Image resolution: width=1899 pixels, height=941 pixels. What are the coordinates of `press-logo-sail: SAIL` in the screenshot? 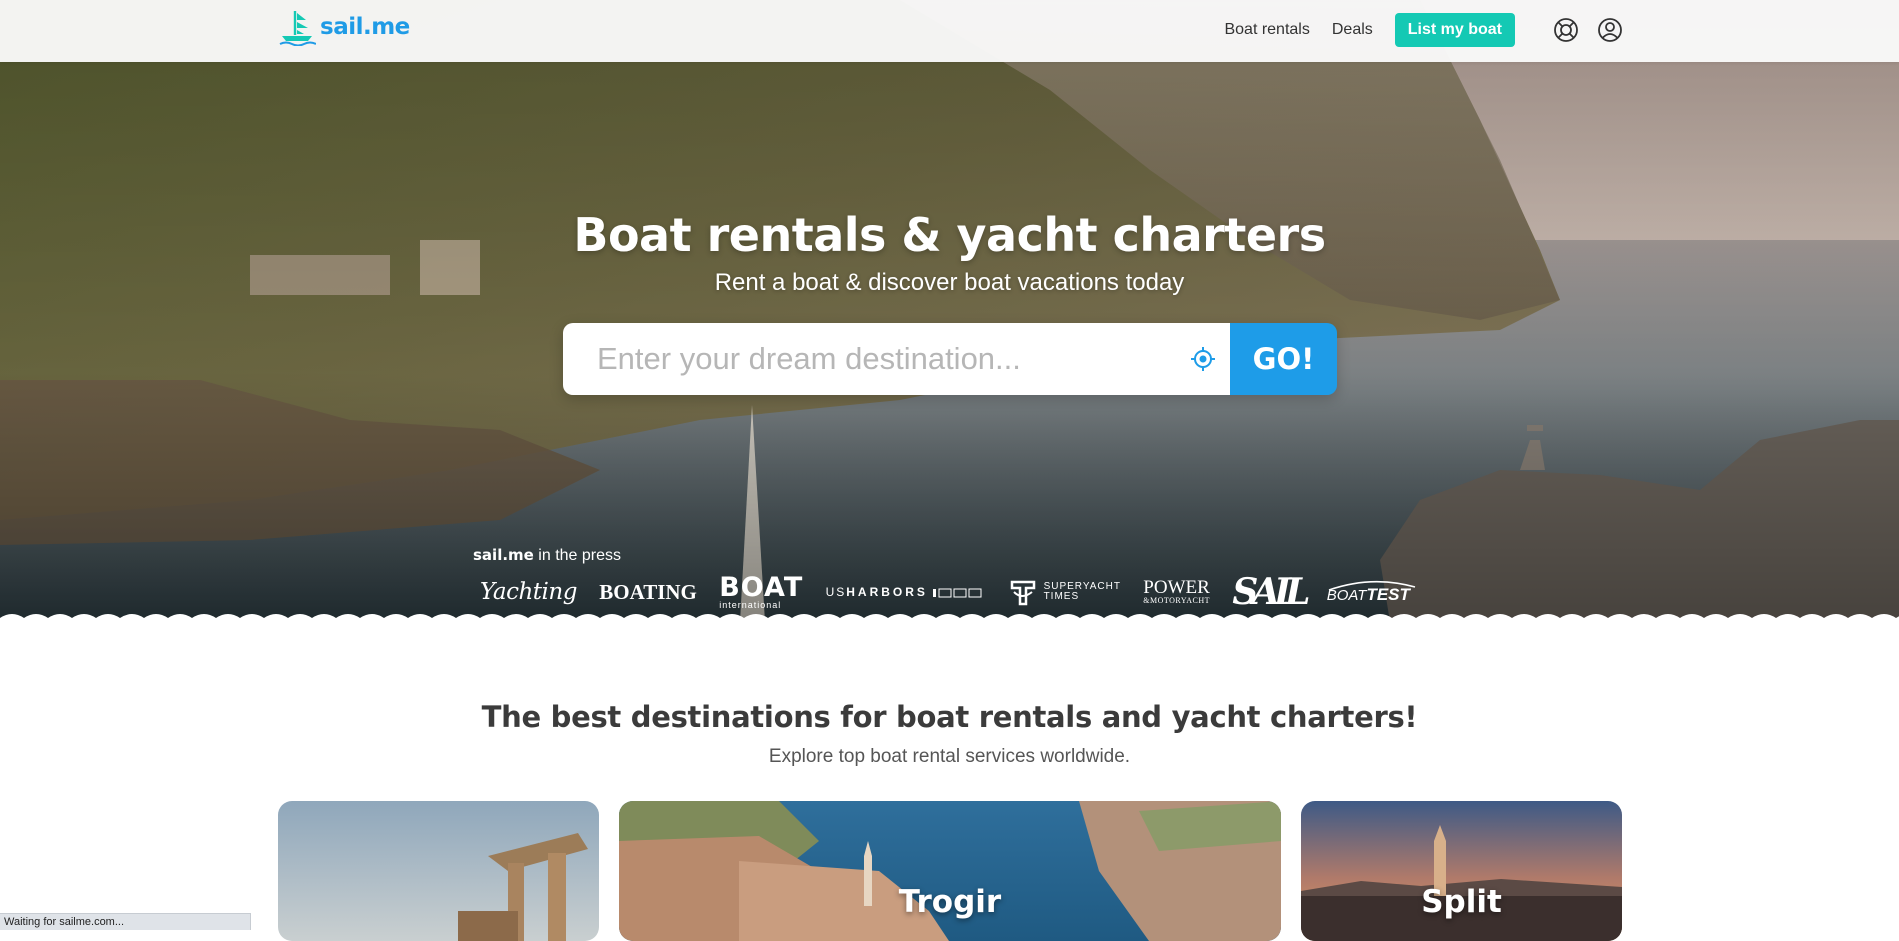 It's located at (1268, 592).